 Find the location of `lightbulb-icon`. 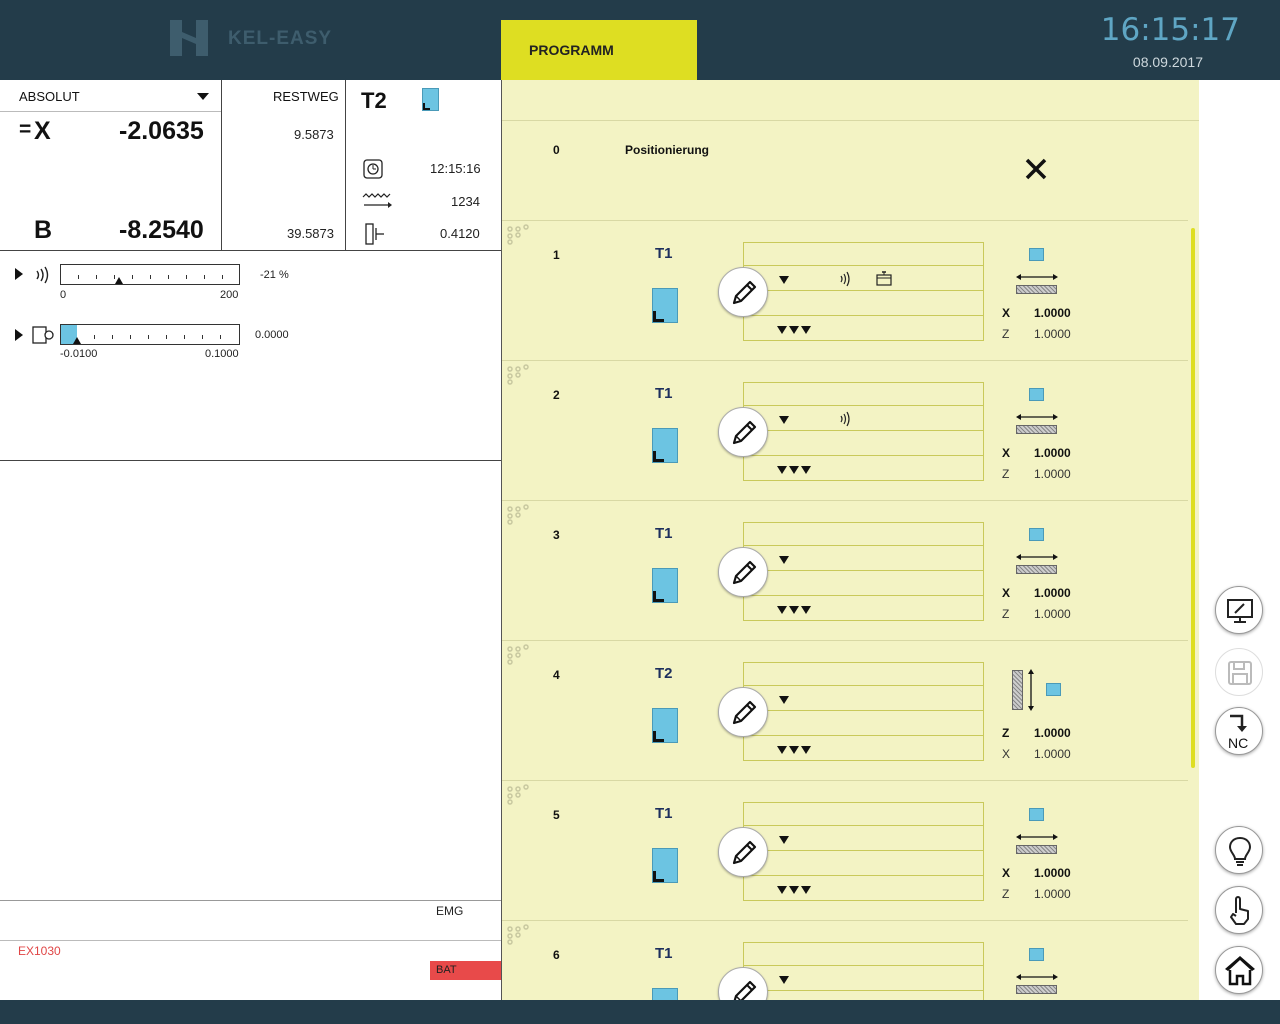

lightbulb-icon is located at coordinates (1240, 851).